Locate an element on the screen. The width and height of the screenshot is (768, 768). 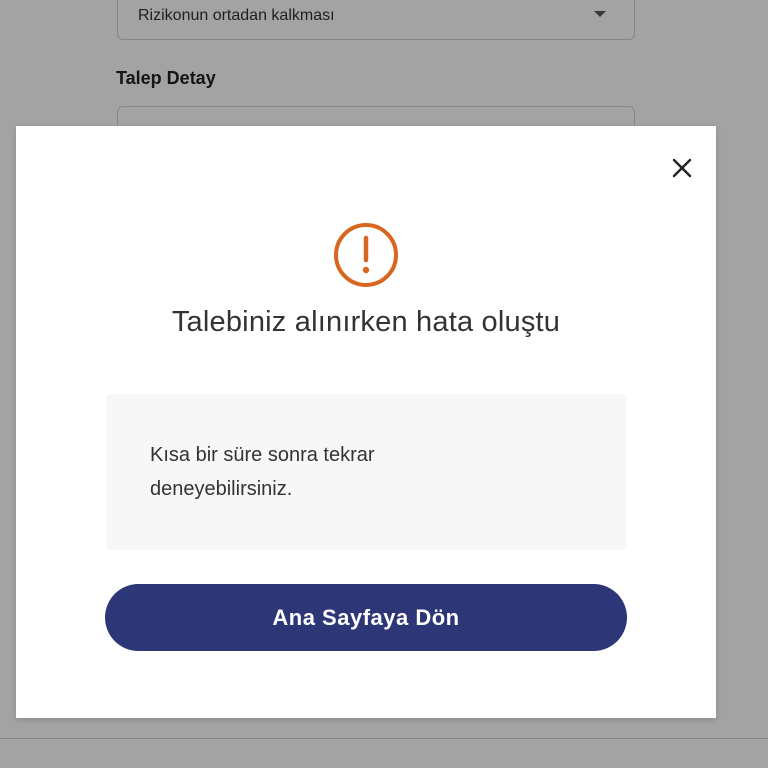
dialog-title: Talebiniz alınırken hata oluştu is located at coordinates (366, 322).